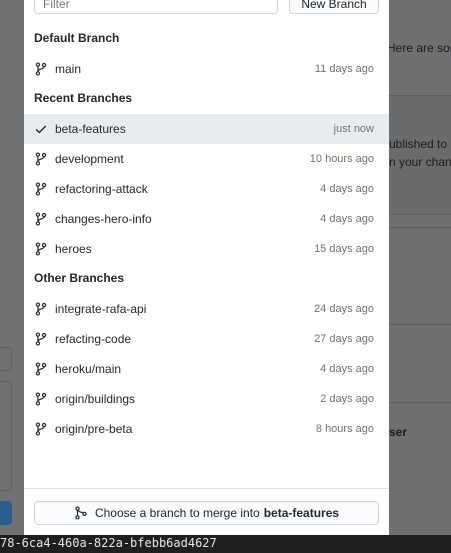  I want to click on background-textarea, so click(6, 436).